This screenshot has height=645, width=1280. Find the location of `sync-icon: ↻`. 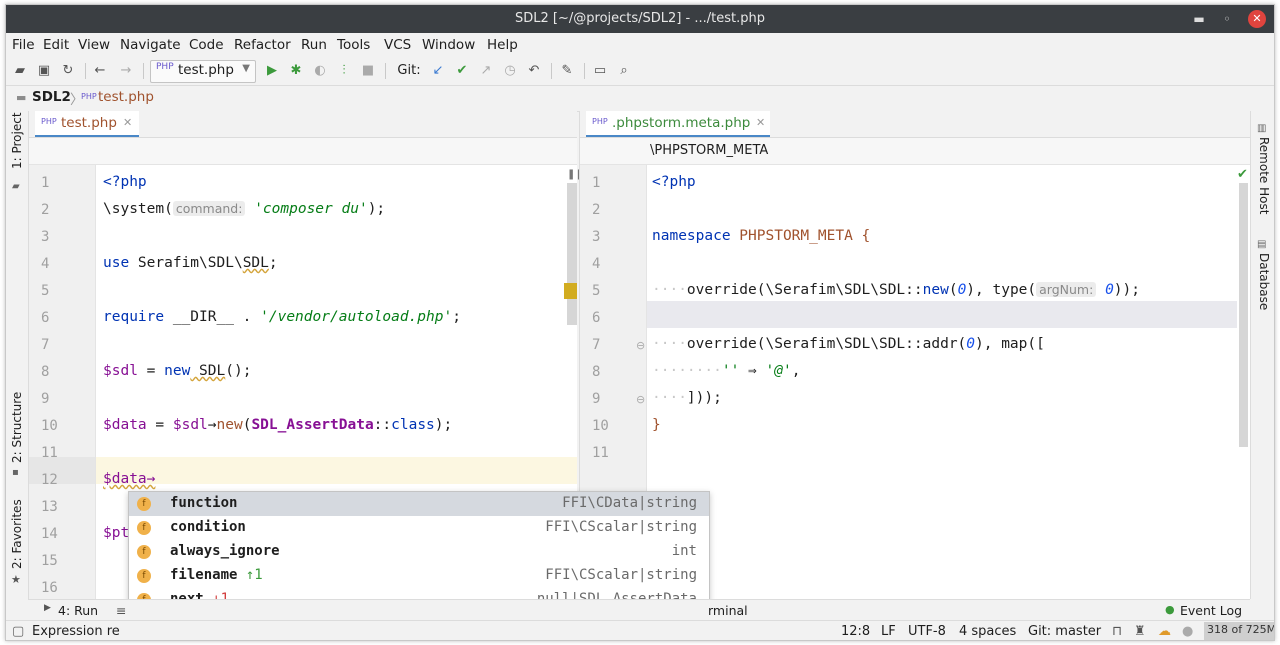

sync-icon: ↻ is located at coordinates (68, 71).